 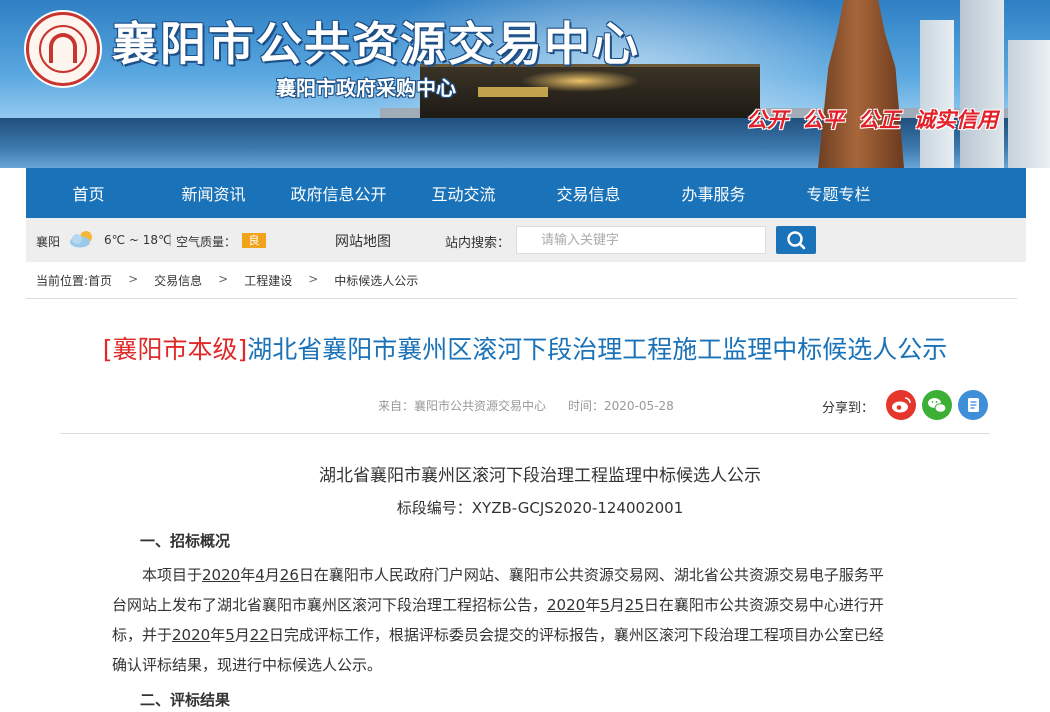 I want to click on section-heading: 一、招标概况, so click(x=185, y=541).